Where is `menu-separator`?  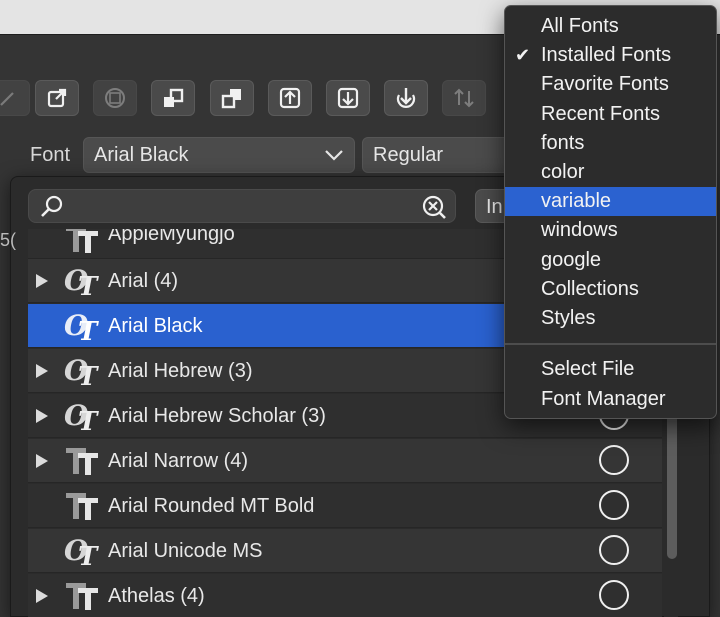 menu-separator is located at coordinates (610, 344).